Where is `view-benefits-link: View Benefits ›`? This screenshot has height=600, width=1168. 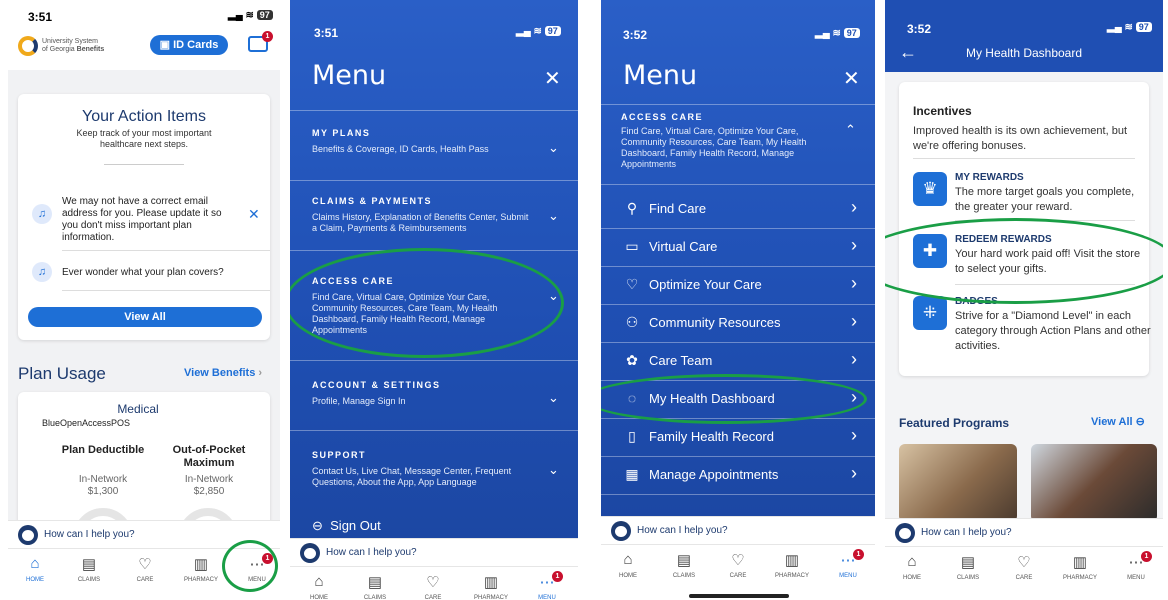
view-benefits-link: View Benefits › is located at coordinates (223, 373).